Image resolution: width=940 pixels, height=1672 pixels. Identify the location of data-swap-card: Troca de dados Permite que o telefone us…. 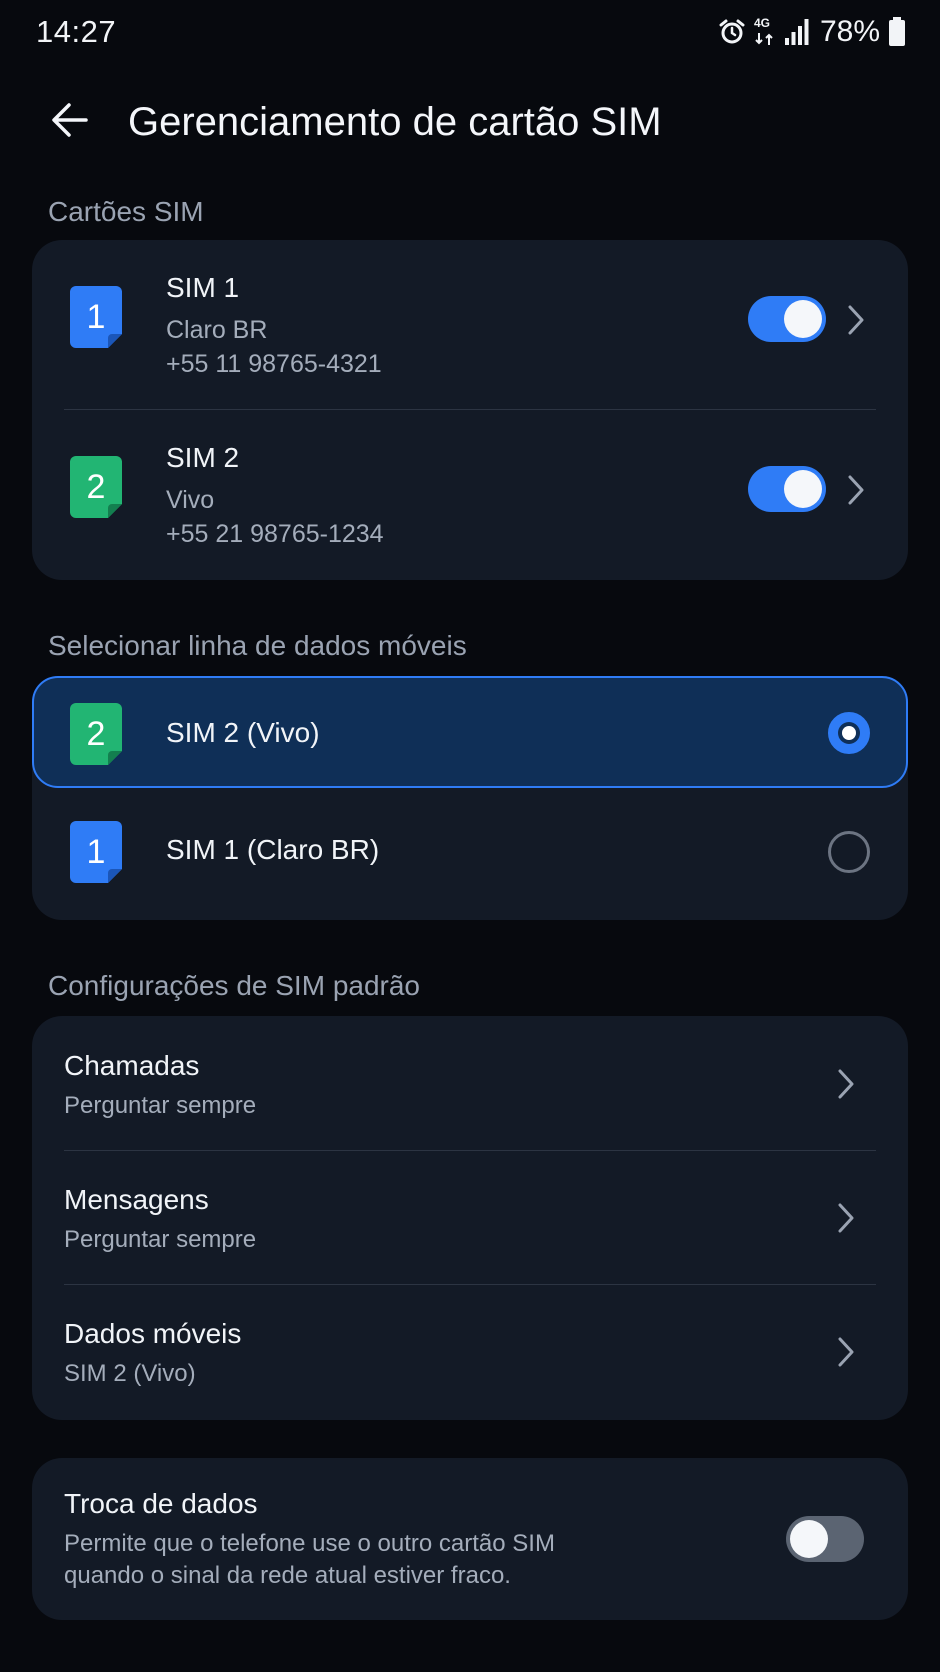
(470, 1539).